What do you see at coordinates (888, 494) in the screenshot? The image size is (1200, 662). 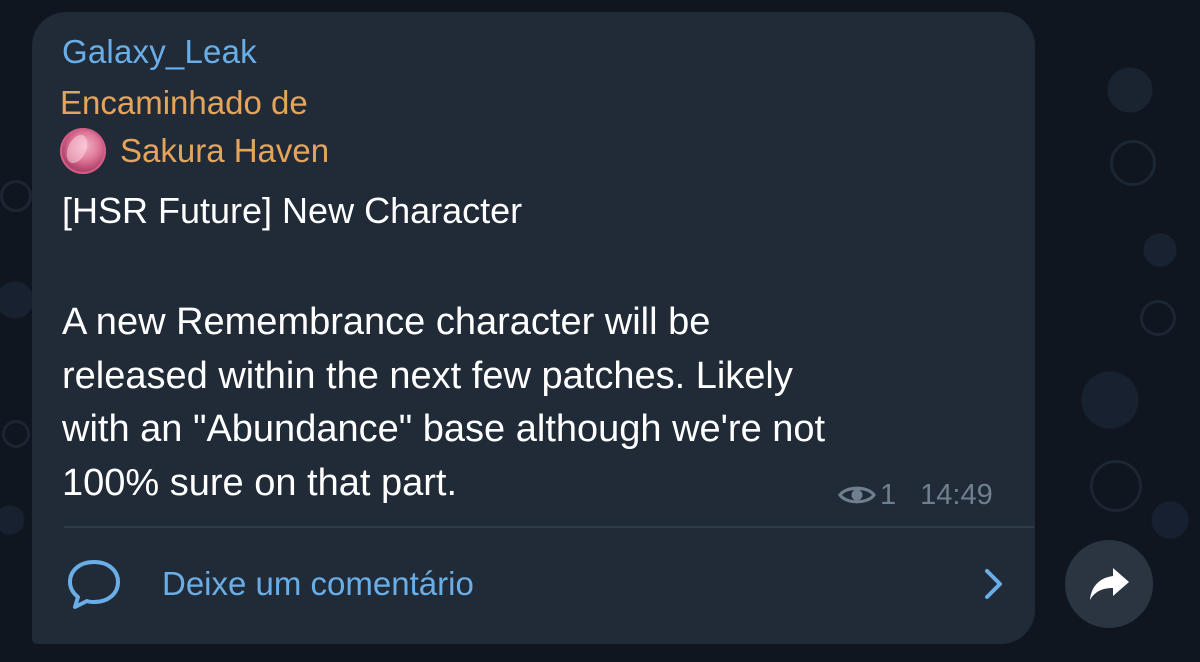 I see `view-count: 1` at bounding box center [888, 494].